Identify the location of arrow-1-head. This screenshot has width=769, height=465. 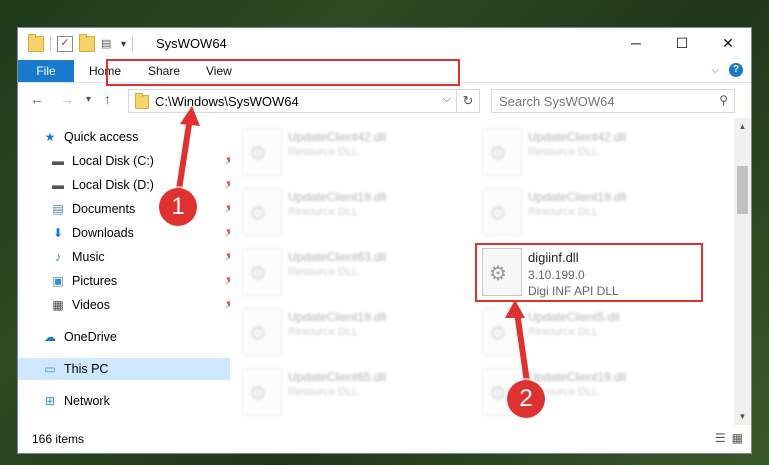
(190, 116).